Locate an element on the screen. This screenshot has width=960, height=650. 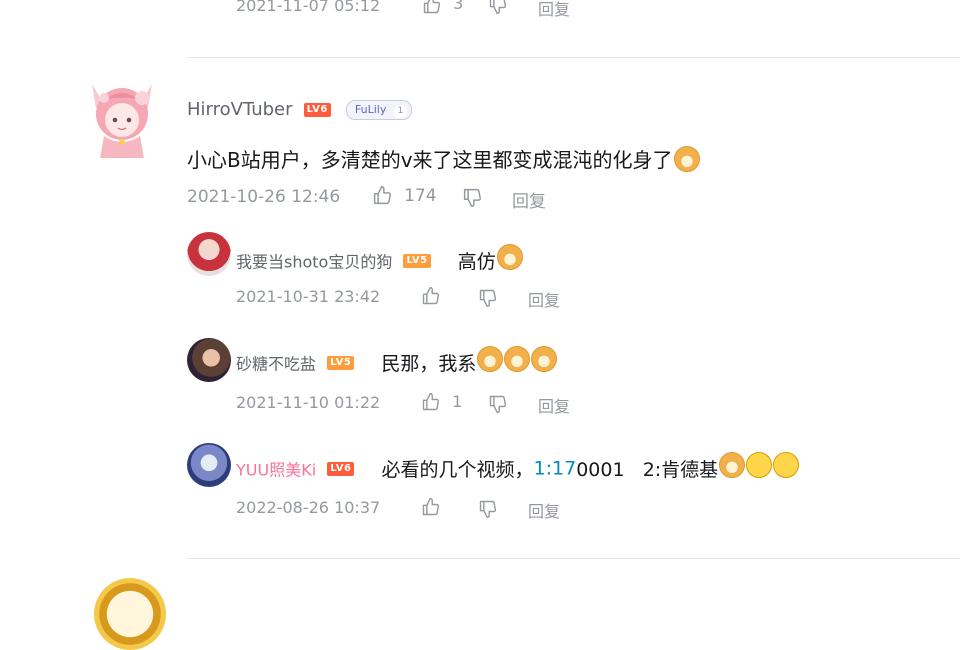
like-count: 174 is located at coordinates (420, 195).